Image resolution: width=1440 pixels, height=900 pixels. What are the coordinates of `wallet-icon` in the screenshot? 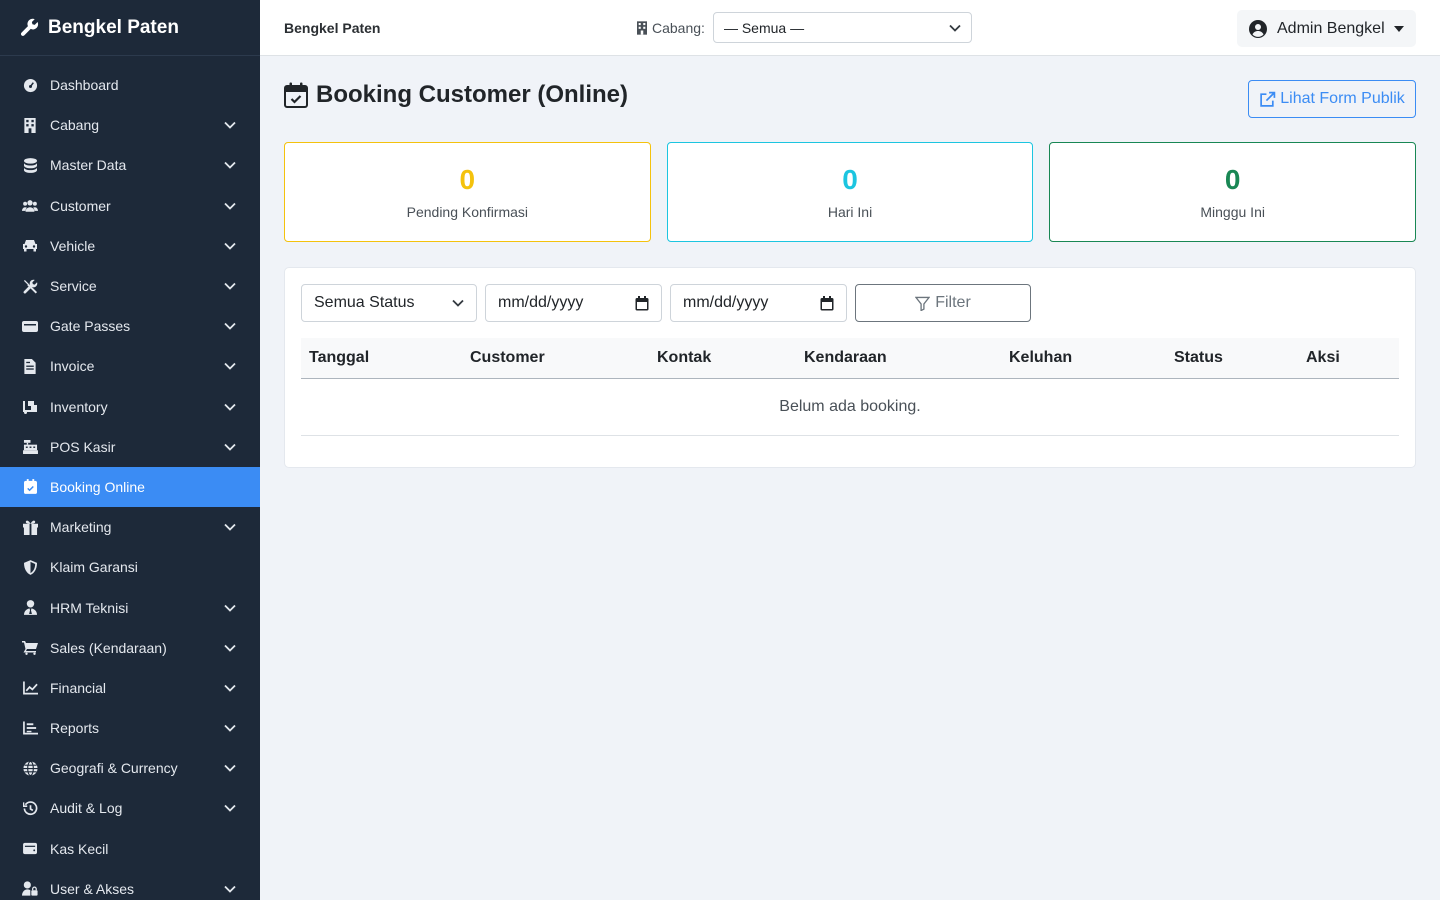 It's located at (30, 849).